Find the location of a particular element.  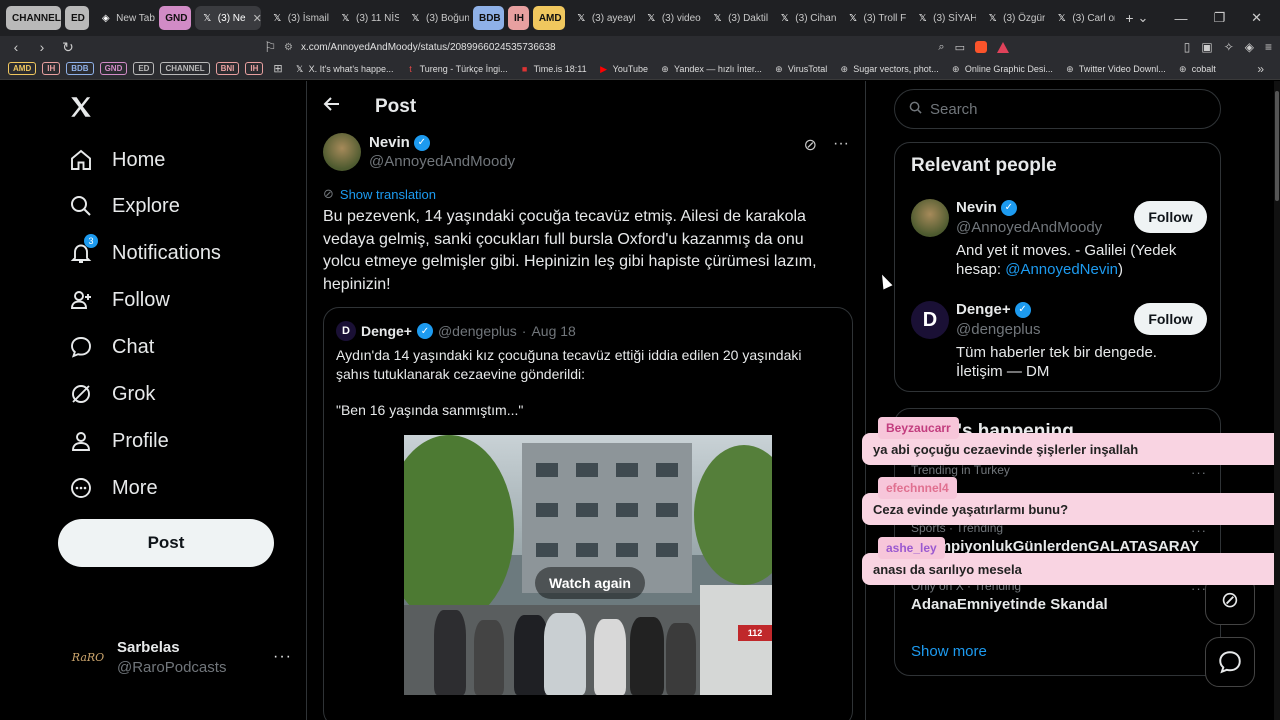

browser-tab: 𝕏 (3) Carl or is located at coordinates (1082, 18).